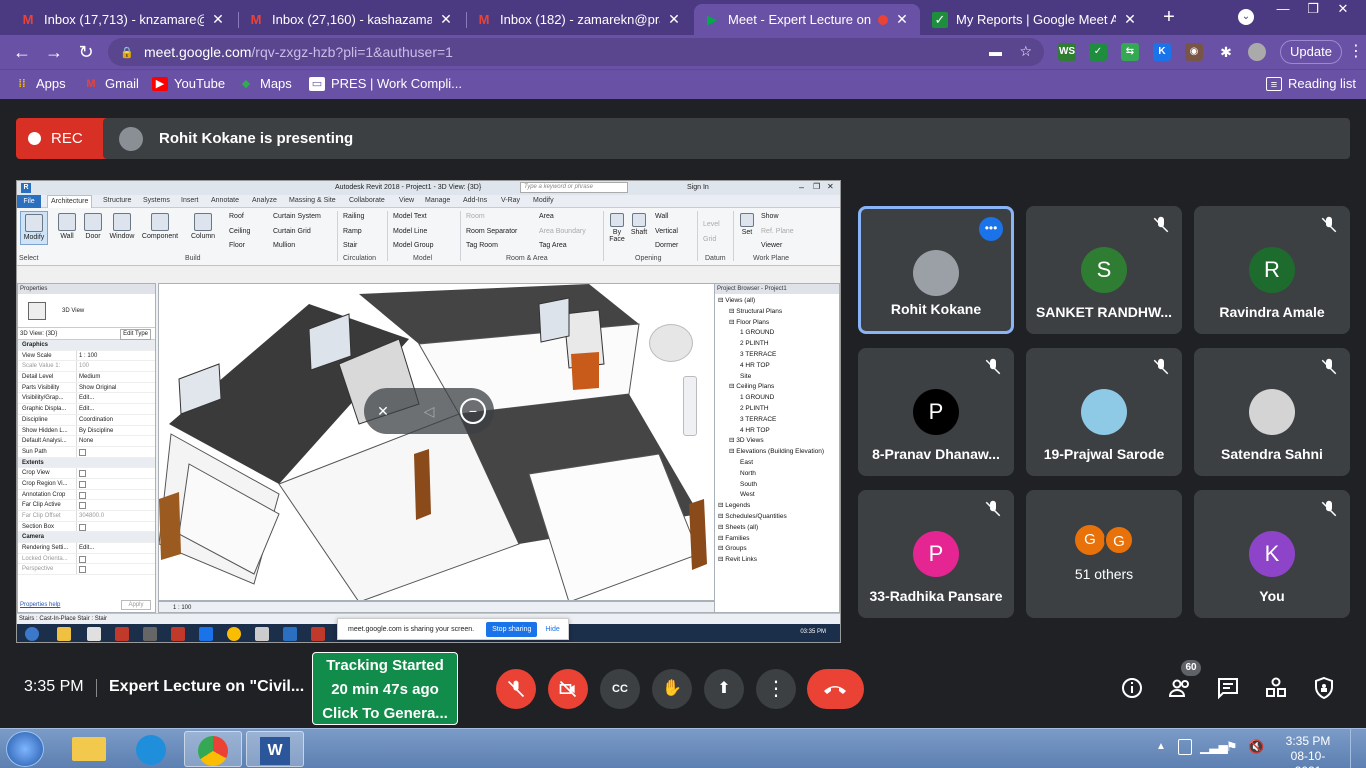 This screenshot has width=1366, height=768. What do you see at coordinates (290, 634) in the screenshot?
I see `revit-taskbar-icon` at bounding box center [290, 634].